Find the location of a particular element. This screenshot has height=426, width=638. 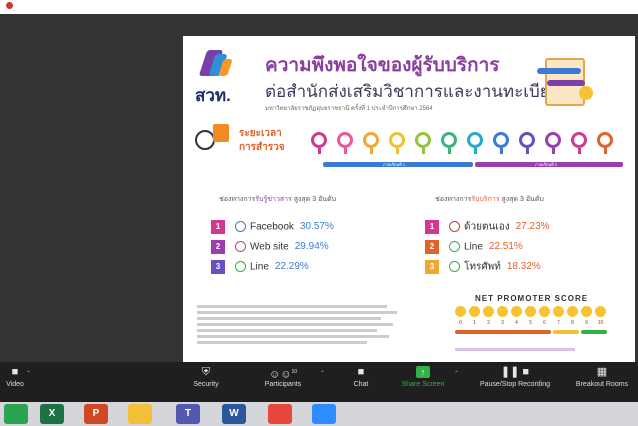

participants-count: 10 is located at coordinates (294, 372).